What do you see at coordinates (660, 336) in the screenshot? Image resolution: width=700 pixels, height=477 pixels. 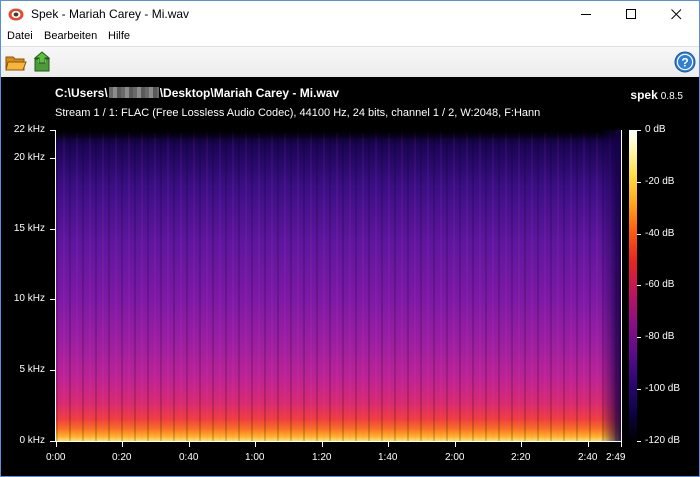 I see `db-tick-label: -80 dB` at bounding box center [660, 336].